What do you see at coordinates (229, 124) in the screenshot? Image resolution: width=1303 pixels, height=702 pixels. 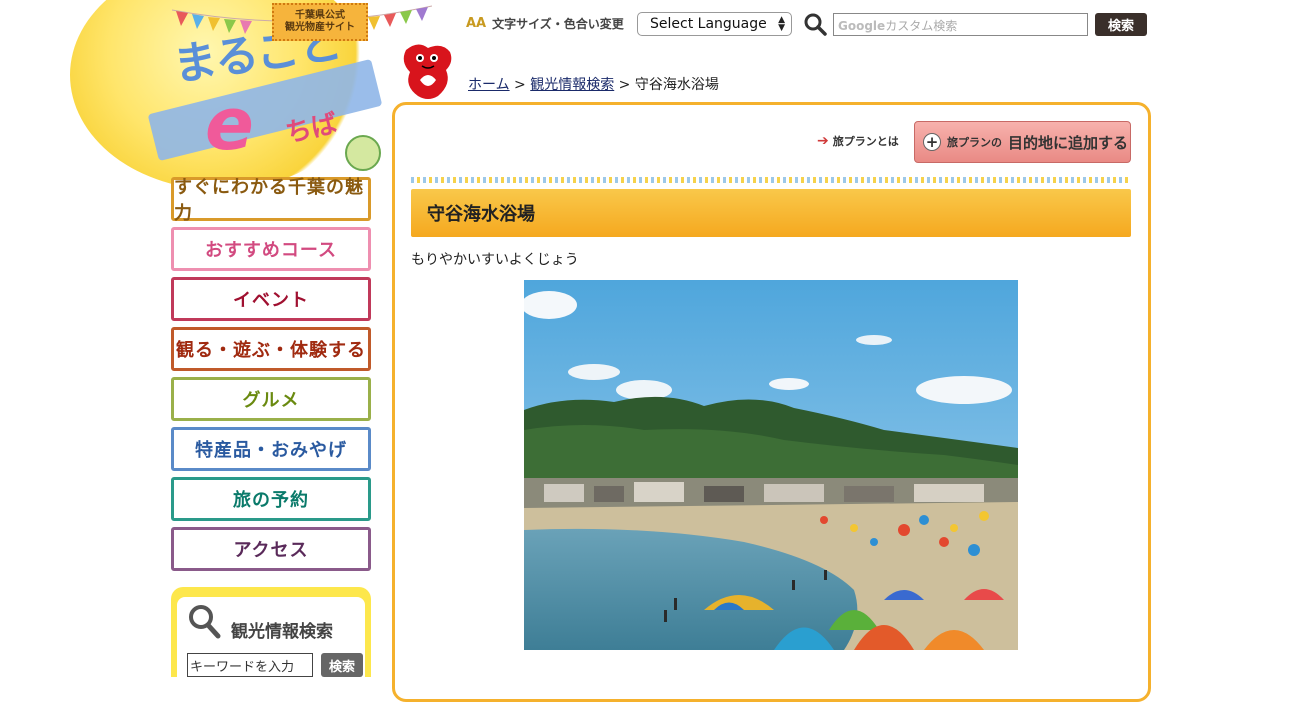 I see `logo-title-e: e` at bounding box center [229, 124].